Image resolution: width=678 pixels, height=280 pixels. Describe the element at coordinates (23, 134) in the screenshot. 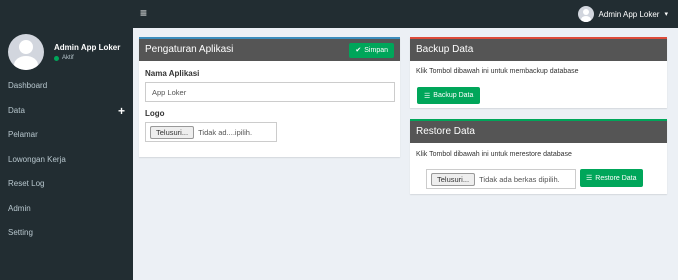

I see `sidebar-item-label: Pelamar` at that location.